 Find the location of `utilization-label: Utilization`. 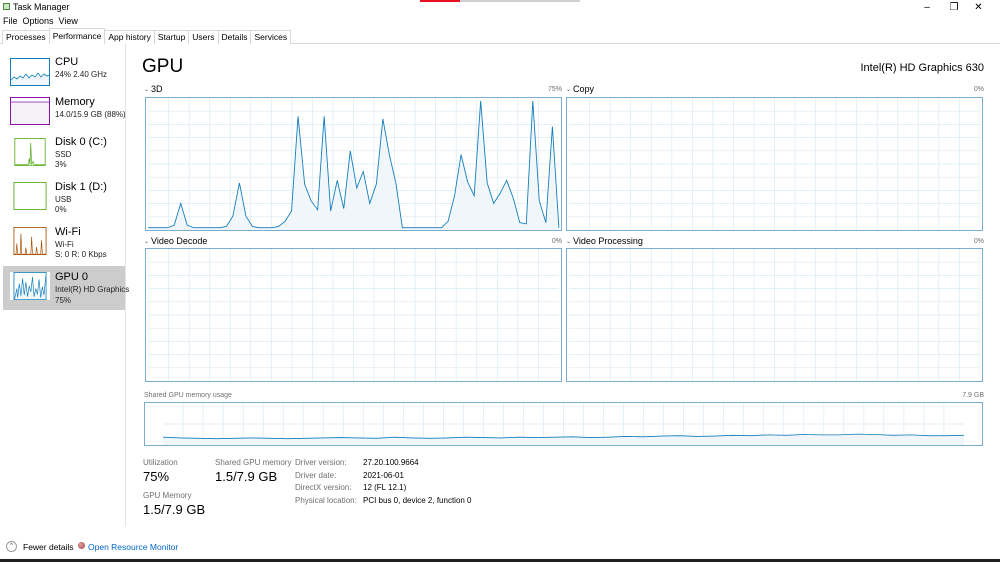

utilization-label: Utilization is located at coordinates (160, 462).